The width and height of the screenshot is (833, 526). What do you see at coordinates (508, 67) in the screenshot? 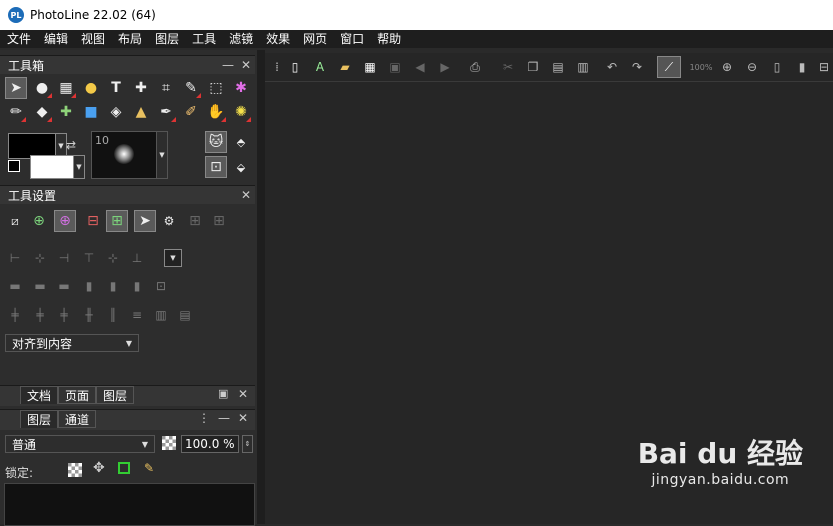
I see `cut-icon: ✂` at bounding box center [508, 67].